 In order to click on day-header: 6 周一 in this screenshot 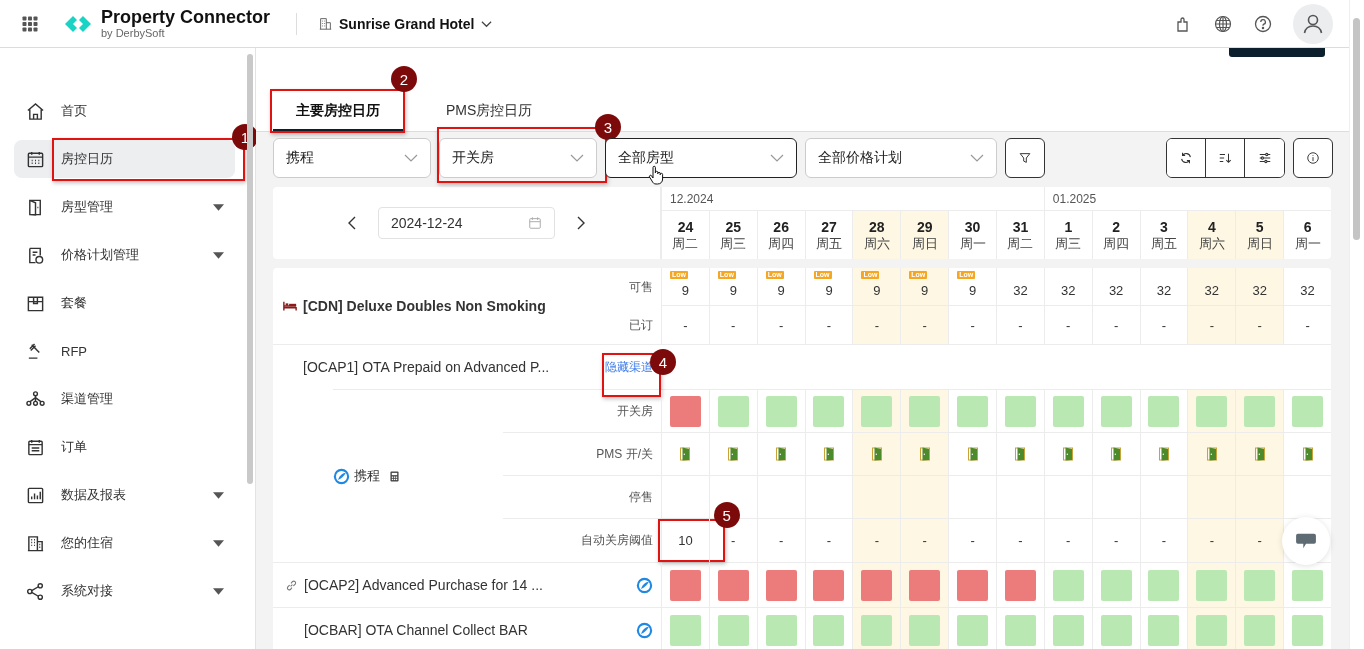, I will do `click(1307, 235)`.